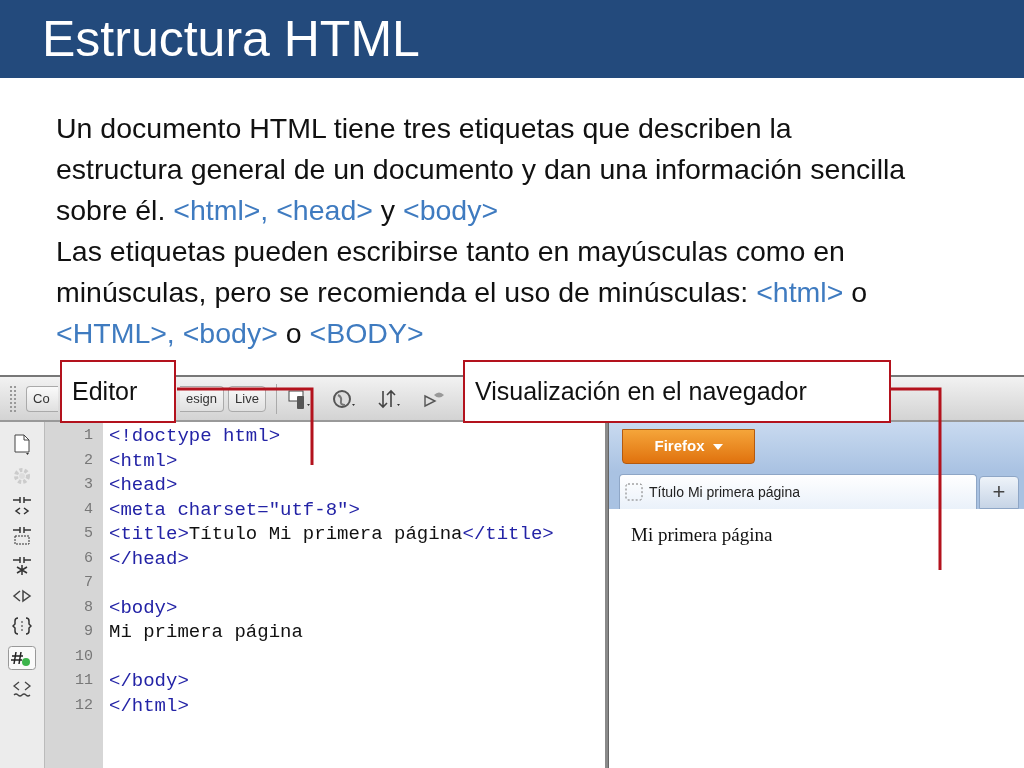 The image size is (1024, 768). What do you see at coordinates (143, 460) in the screenshot?
I see `code-line: <html>` at bounding box center [143, 460].